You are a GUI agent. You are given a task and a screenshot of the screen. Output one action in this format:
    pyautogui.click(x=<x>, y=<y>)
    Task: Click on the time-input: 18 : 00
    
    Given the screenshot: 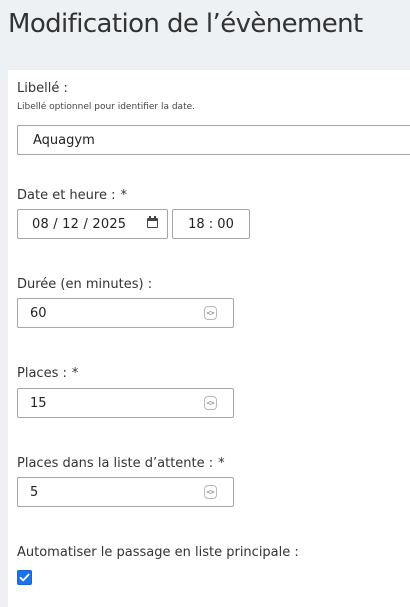 What is the action you would take?
    pyautogui.click(x=211, y=224)
    